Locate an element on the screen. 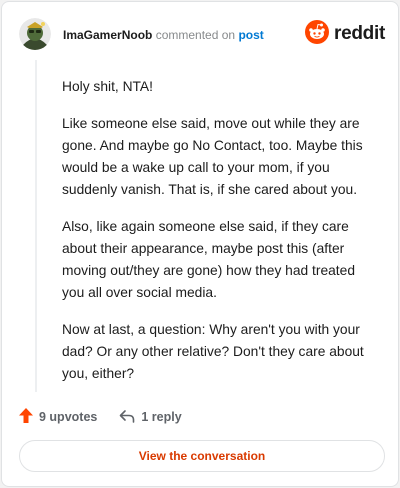 Image resolution: width=400 pixels, height=488 pixels. comment-actions: 9 upvotes 1 reply is located at coordinates (100, 417).